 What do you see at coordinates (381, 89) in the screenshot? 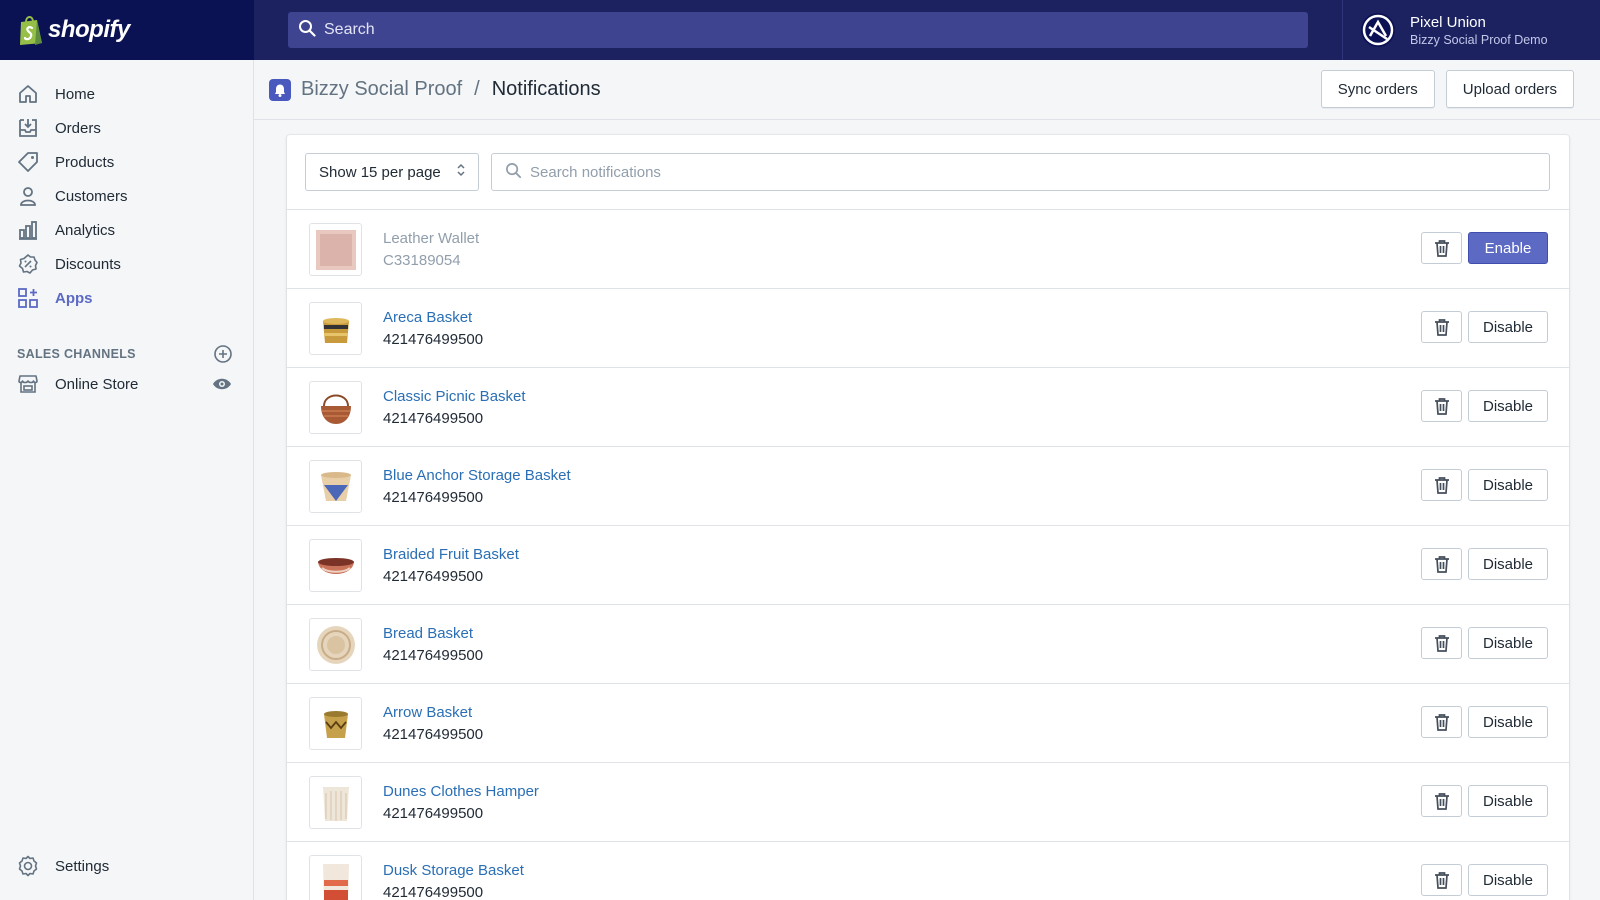
I see `breadcrumb-app-link: Bizzy Social Proof` at bounding box center [381, 89].